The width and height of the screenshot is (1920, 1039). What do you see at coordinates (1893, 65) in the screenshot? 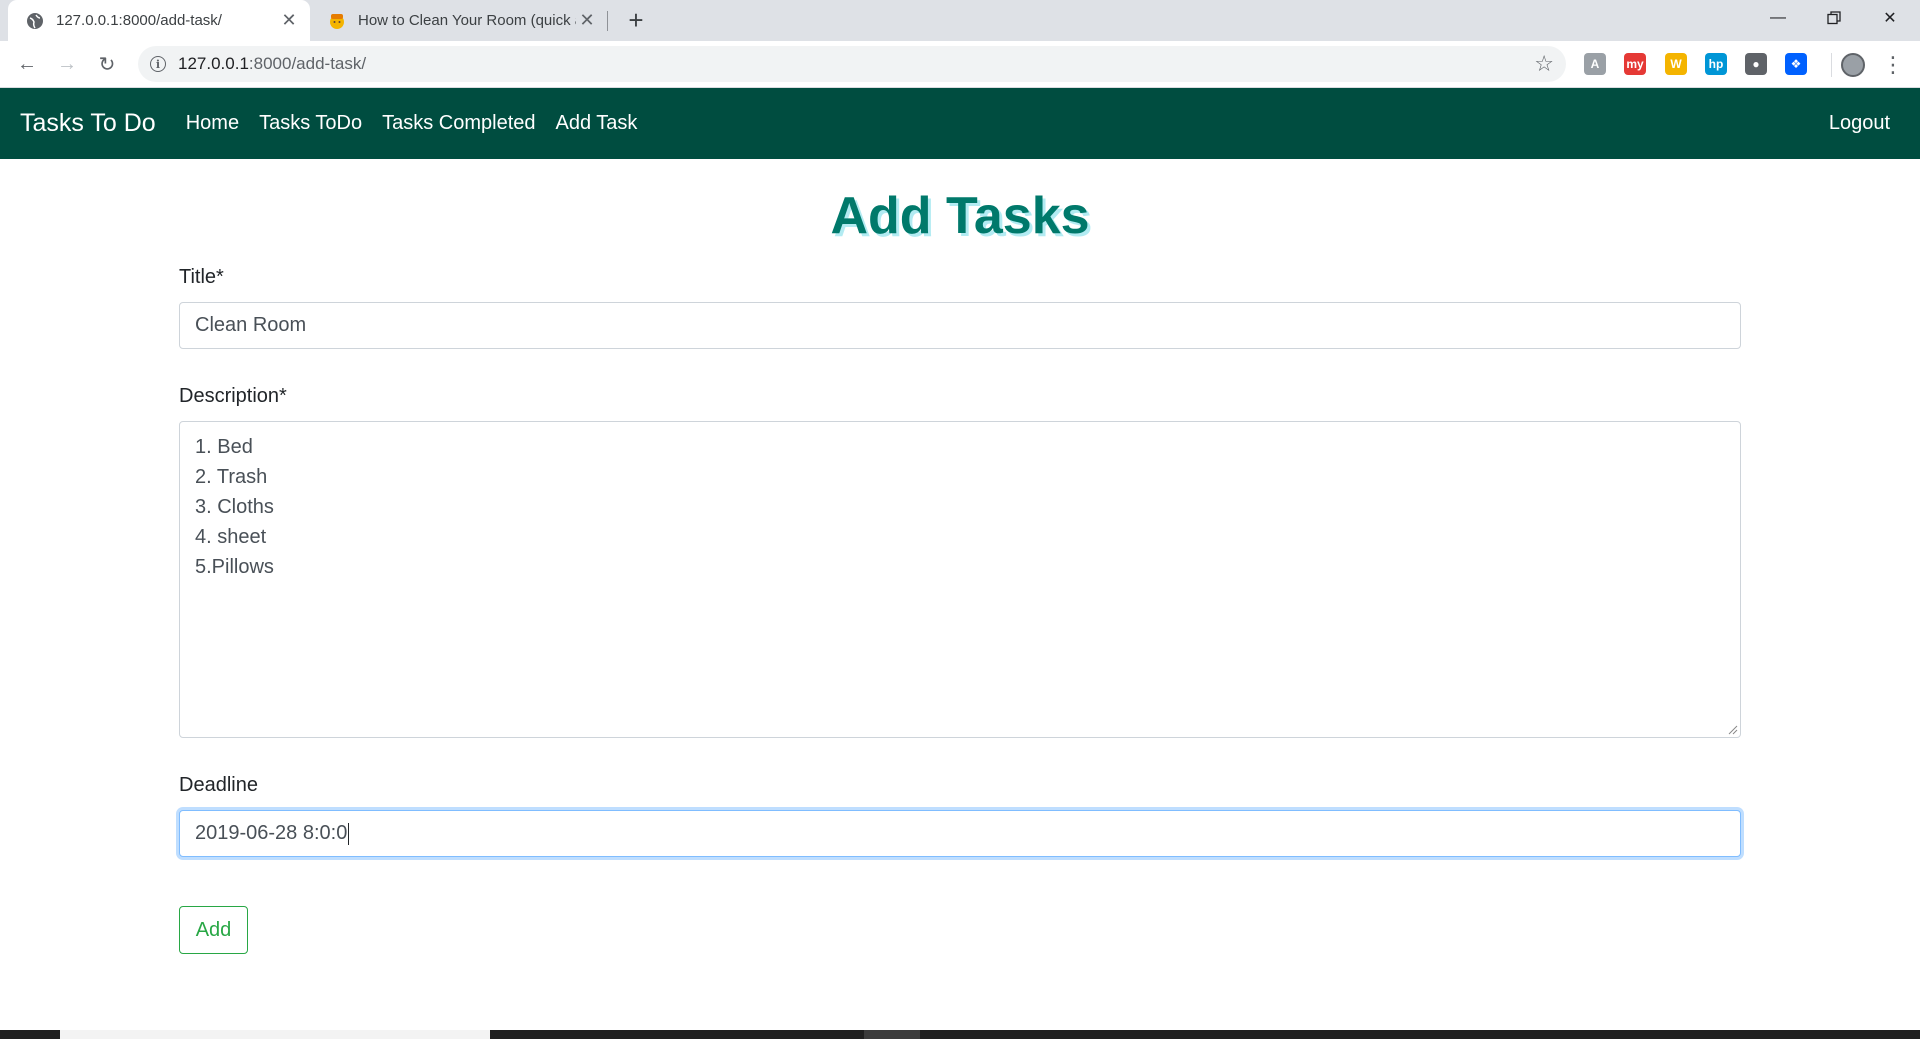
I see `more-menu-icon: ⋮` at bounding box center [1893, 65].